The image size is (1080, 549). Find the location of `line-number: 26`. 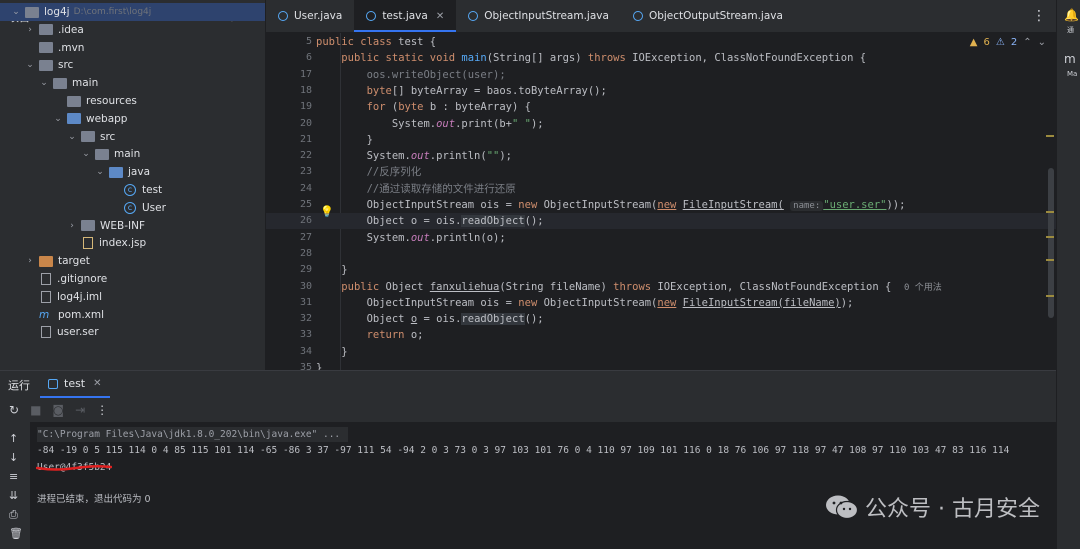

line-number: 26 is located at coordinates (289, 221).